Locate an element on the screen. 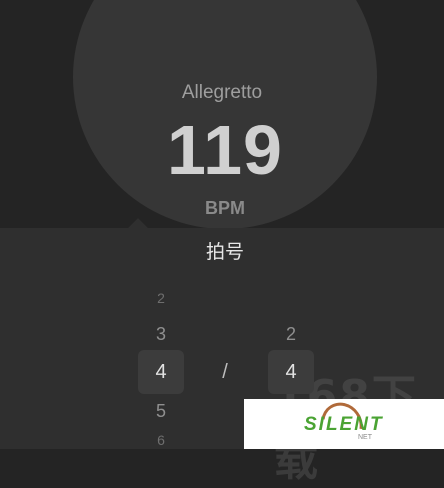 The image size is (444, 488). bpm-value: 119 is located at coordinates (225, 150).